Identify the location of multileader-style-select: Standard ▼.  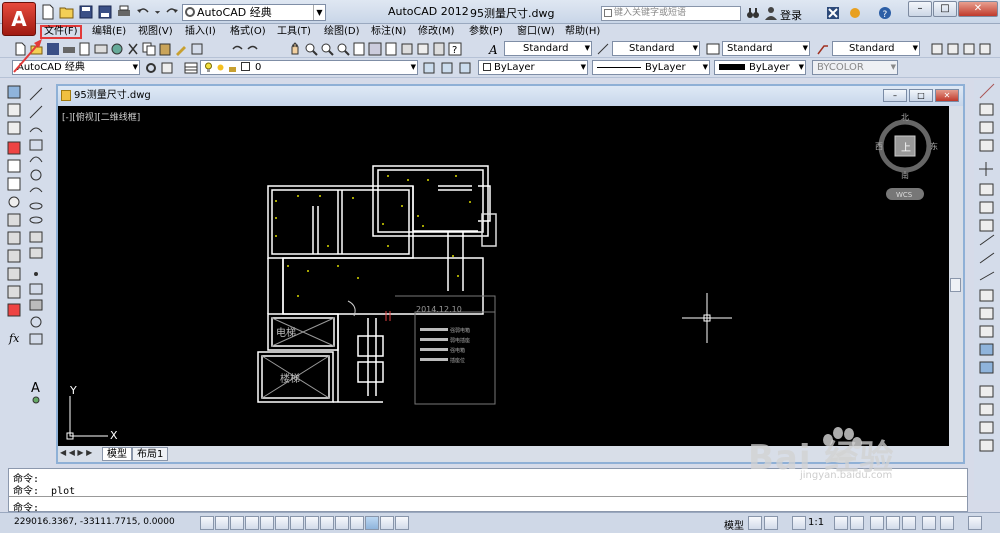
(876, 48).